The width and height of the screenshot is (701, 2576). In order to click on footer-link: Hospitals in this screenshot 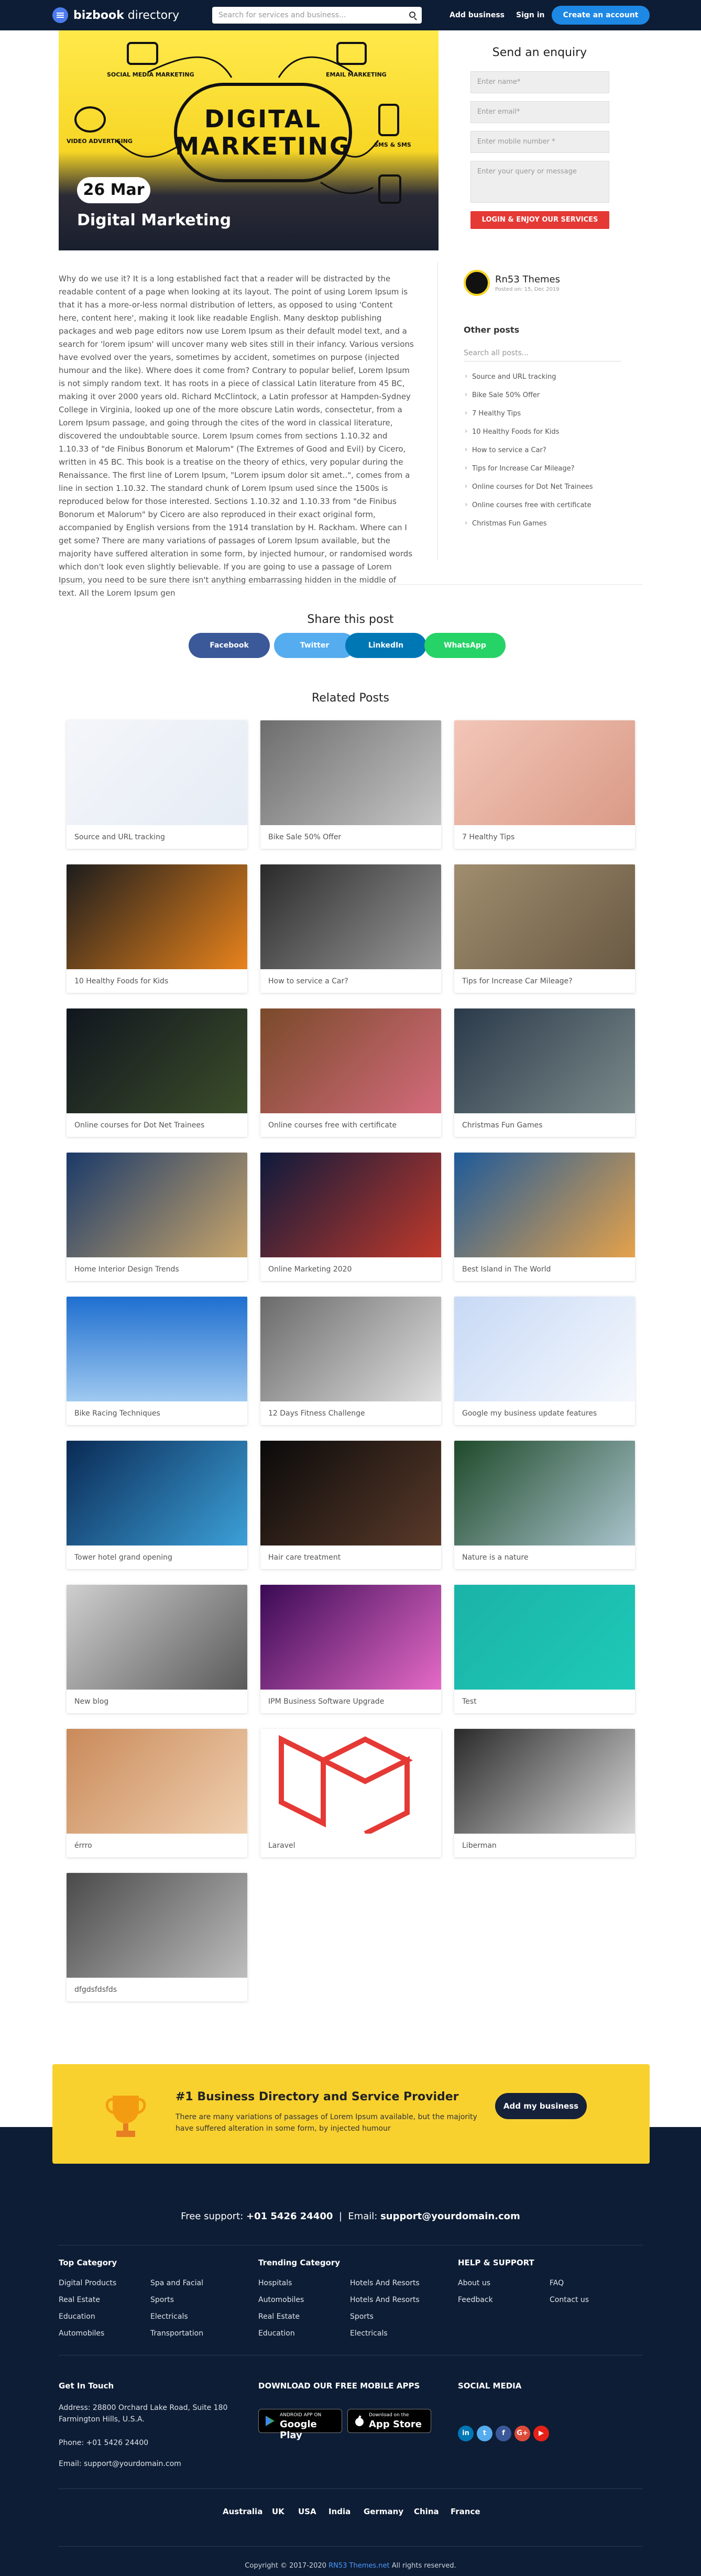, I will do `click(275, 2283)`.